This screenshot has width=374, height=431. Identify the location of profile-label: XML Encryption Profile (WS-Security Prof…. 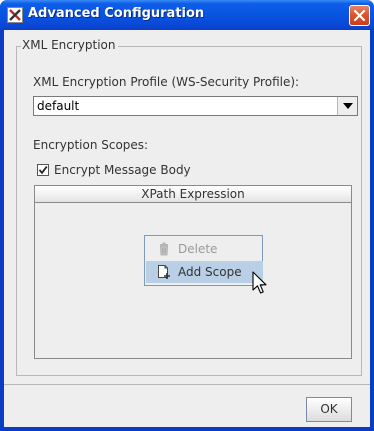
(166, 82).